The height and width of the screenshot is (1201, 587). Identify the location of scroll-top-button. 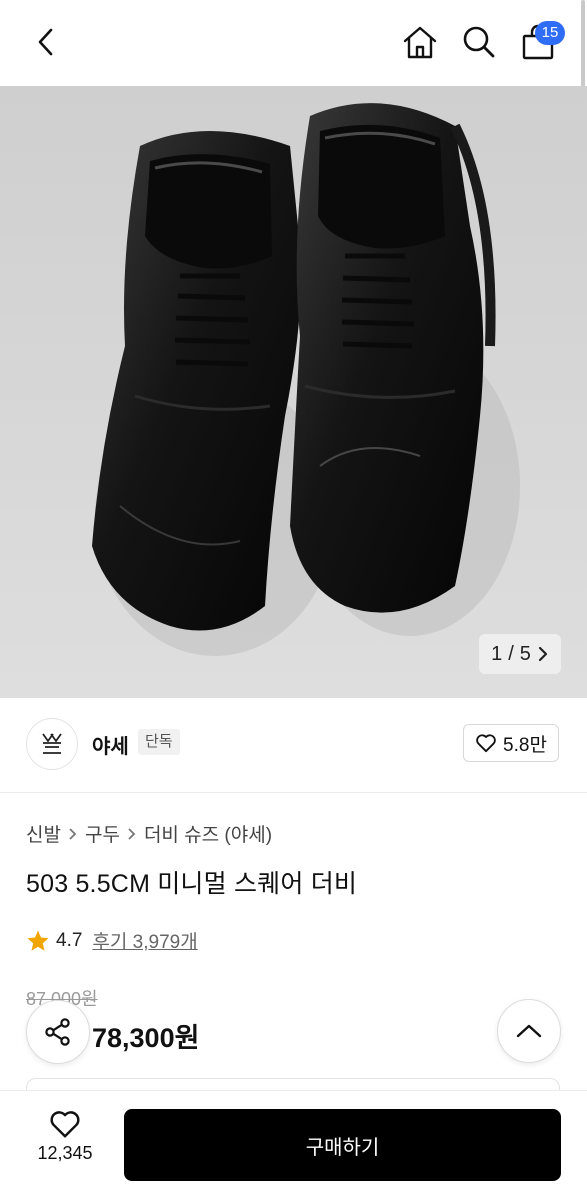
(529, 1031).